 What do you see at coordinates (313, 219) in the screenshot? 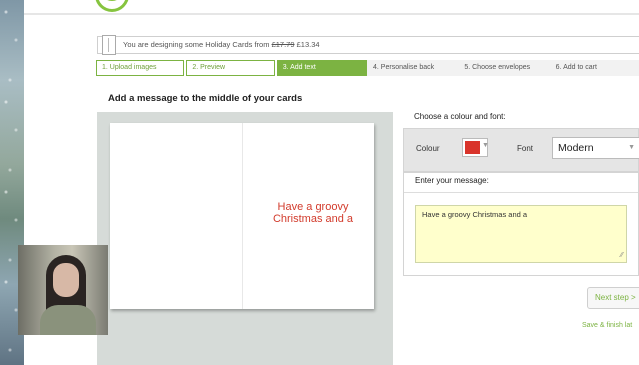
I see `card-message-line2: Christmas and a` at bounding box center [313, 219].